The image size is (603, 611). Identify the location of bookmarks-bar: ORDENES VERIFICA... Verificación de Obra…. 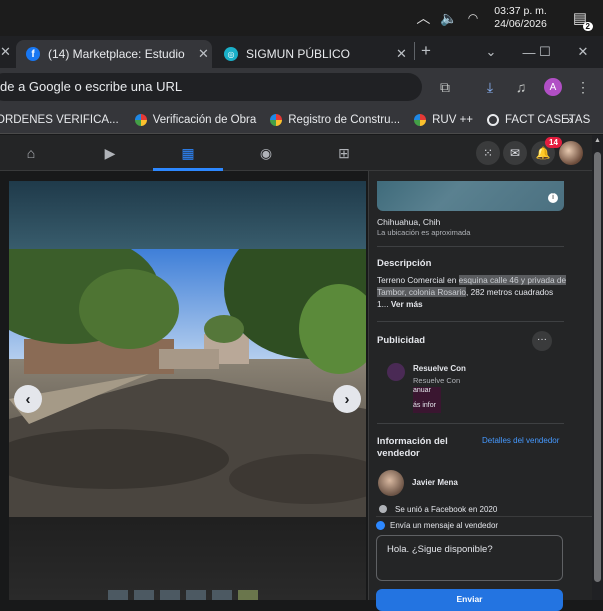
(301, 120).